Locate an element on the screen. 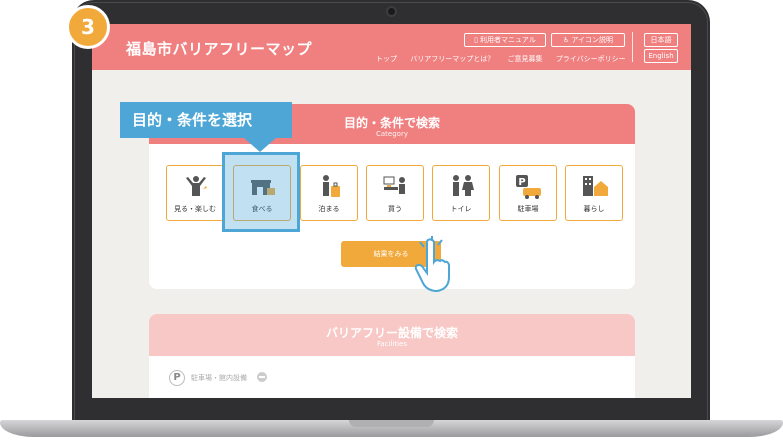 This screenshot has width=783, height=447. selection-highlight is located at coordinates (261, 192).